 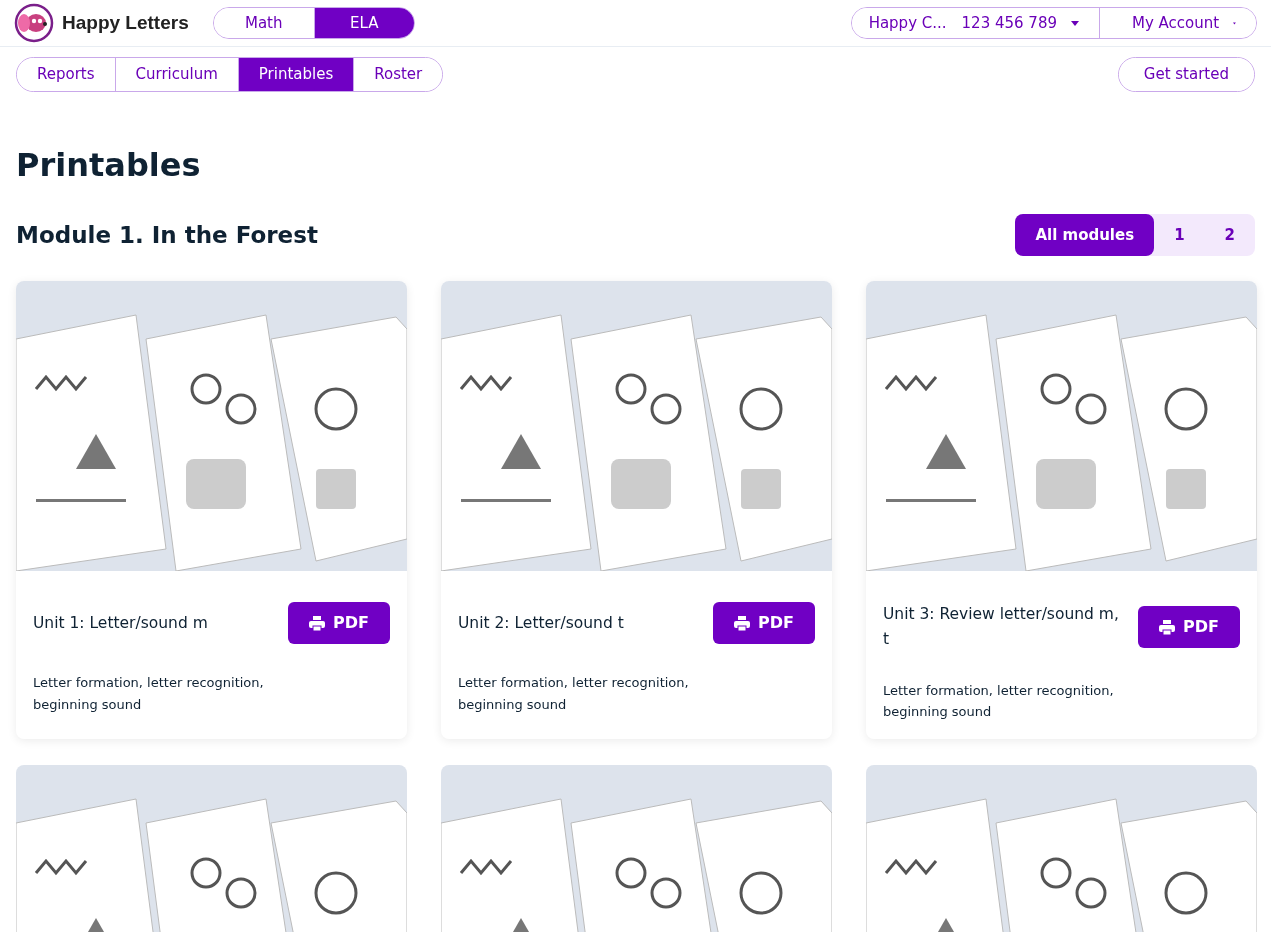 What do you see at coordinates (125, 22) in the screenshot?
I see `brand-name: Happy Letters` at bounding box center [125, 22].